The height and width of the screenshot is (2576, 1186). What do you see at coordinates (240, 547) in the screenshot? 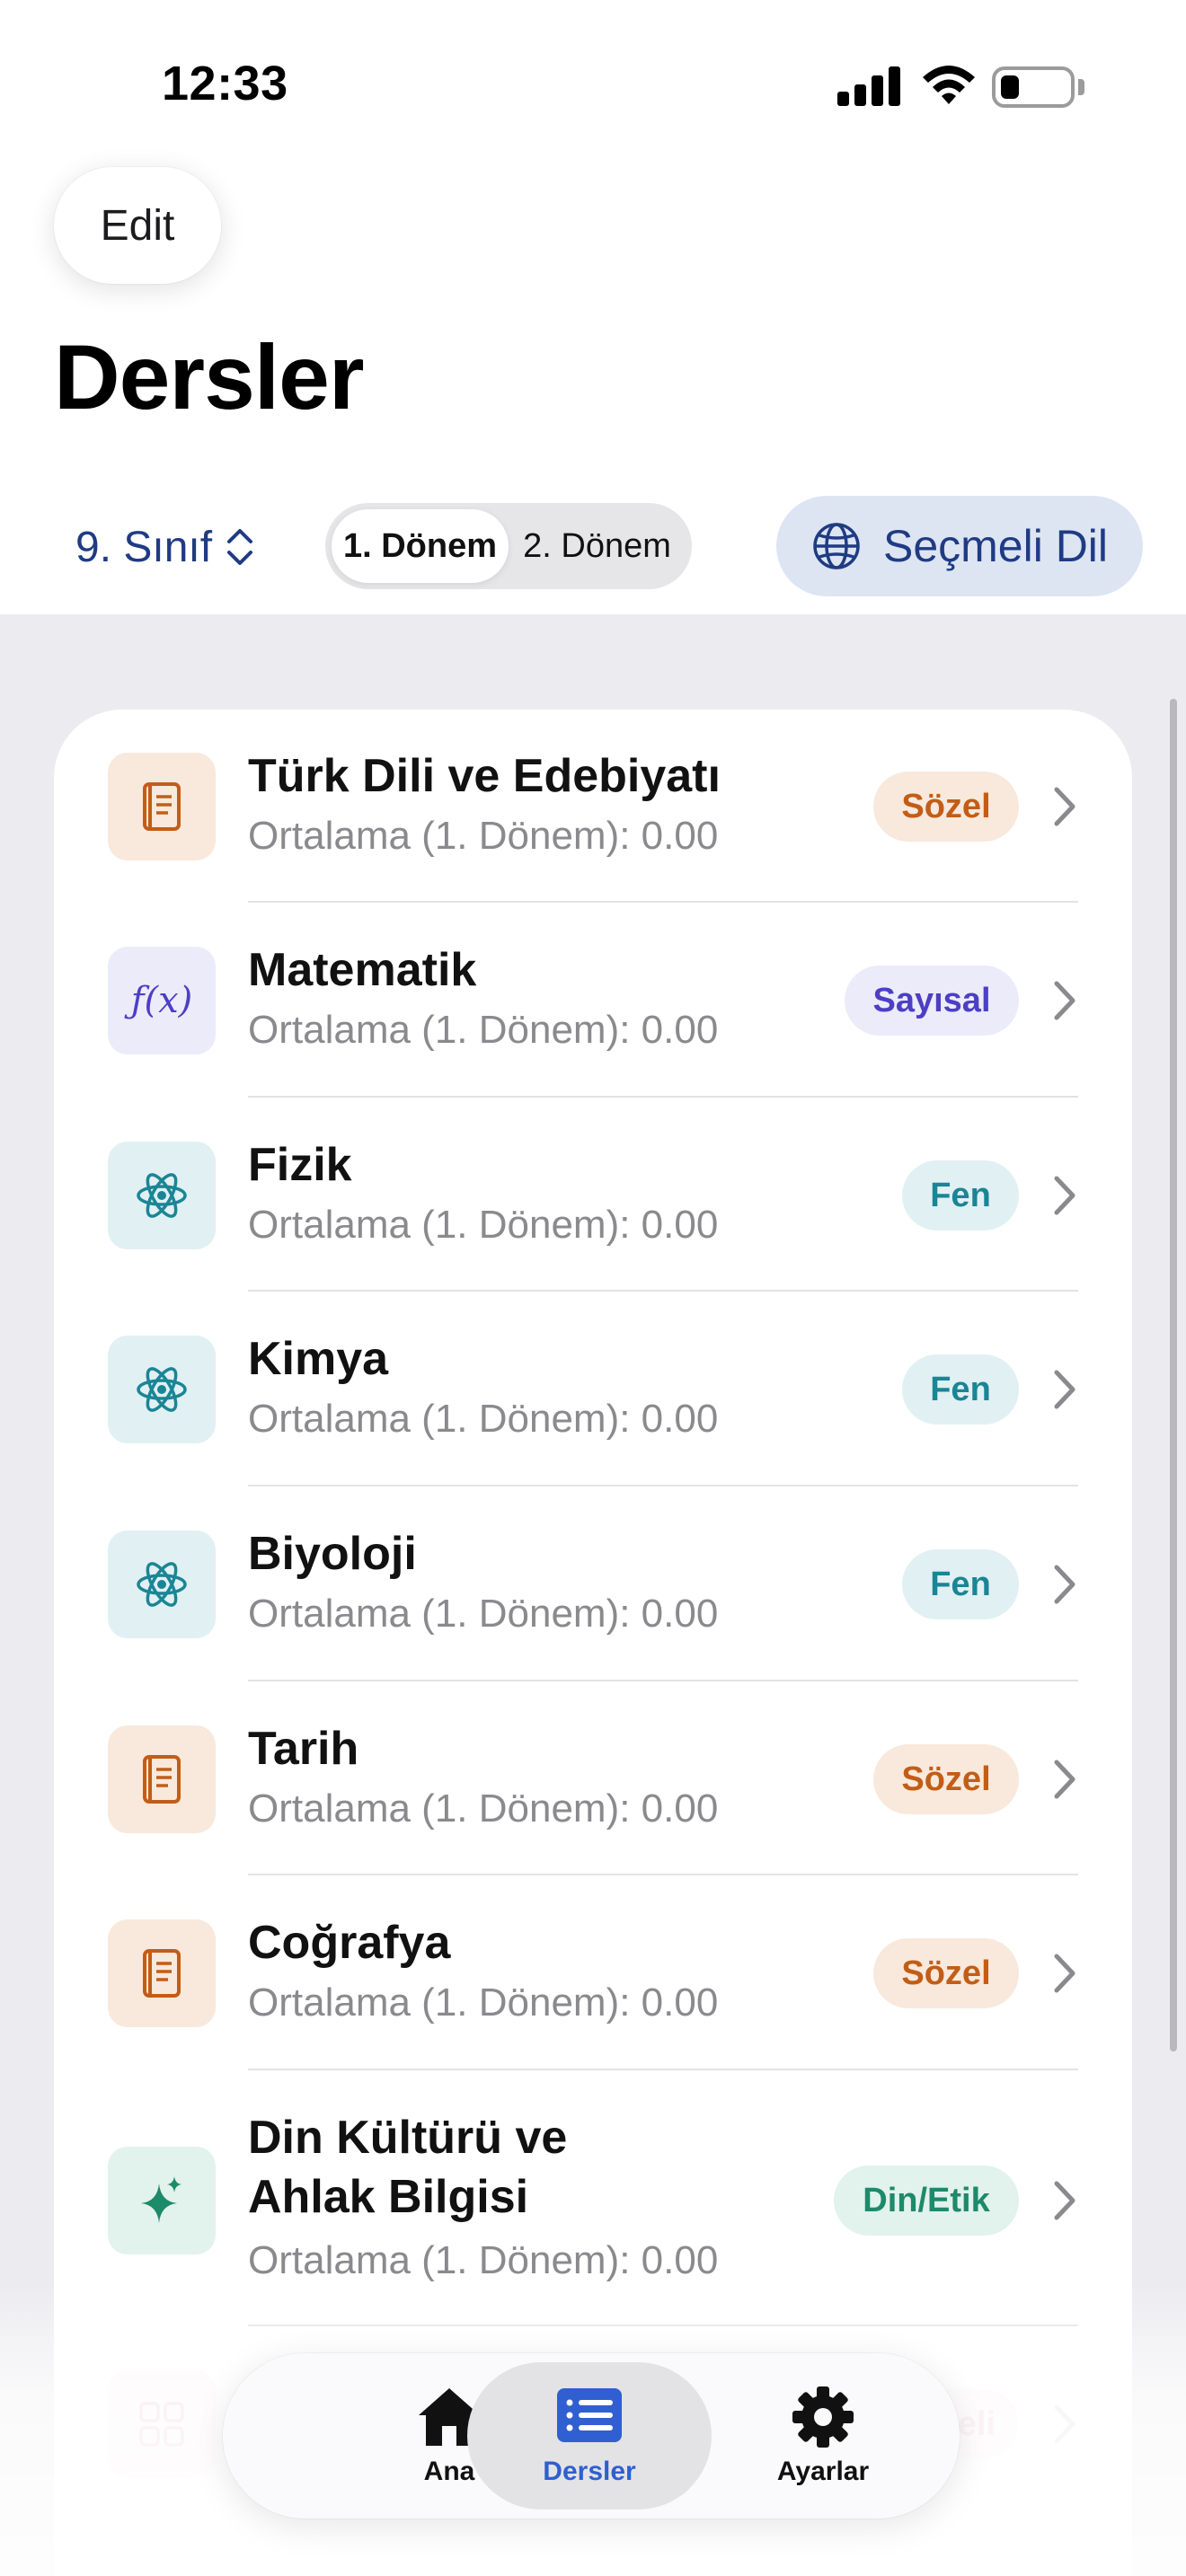
I see `chevron-up-down-icon` at bounding box center [240, 547].